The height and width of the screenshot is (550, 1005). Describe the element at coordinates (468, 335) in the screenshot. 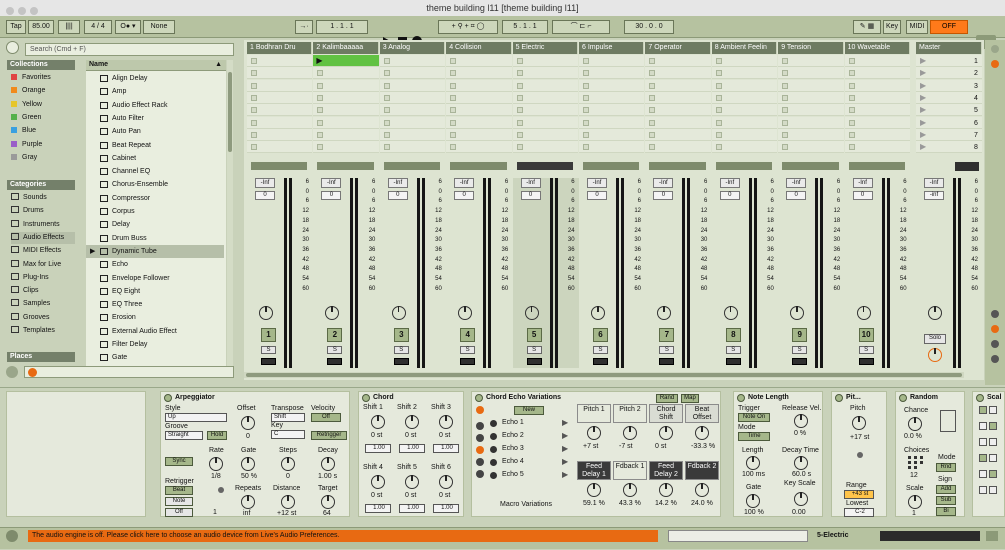

I see `track-activator: 4` at that location.